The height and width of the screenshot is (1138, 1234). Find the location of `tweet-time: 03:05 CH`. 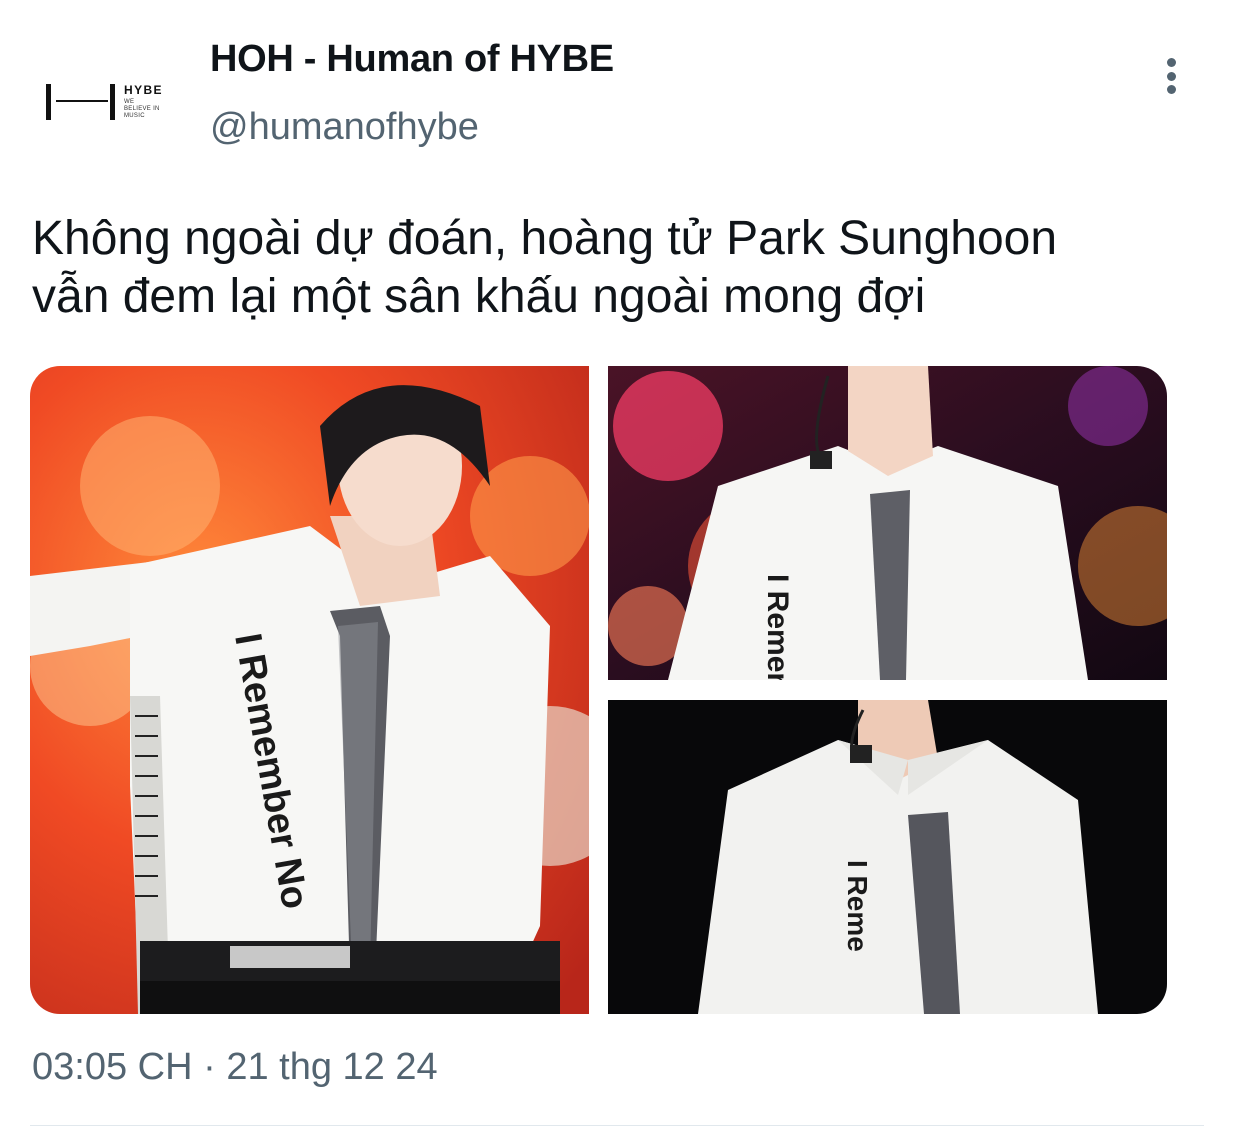

tweet-time: 03:05 CH is located at coordinates (112, 1067).